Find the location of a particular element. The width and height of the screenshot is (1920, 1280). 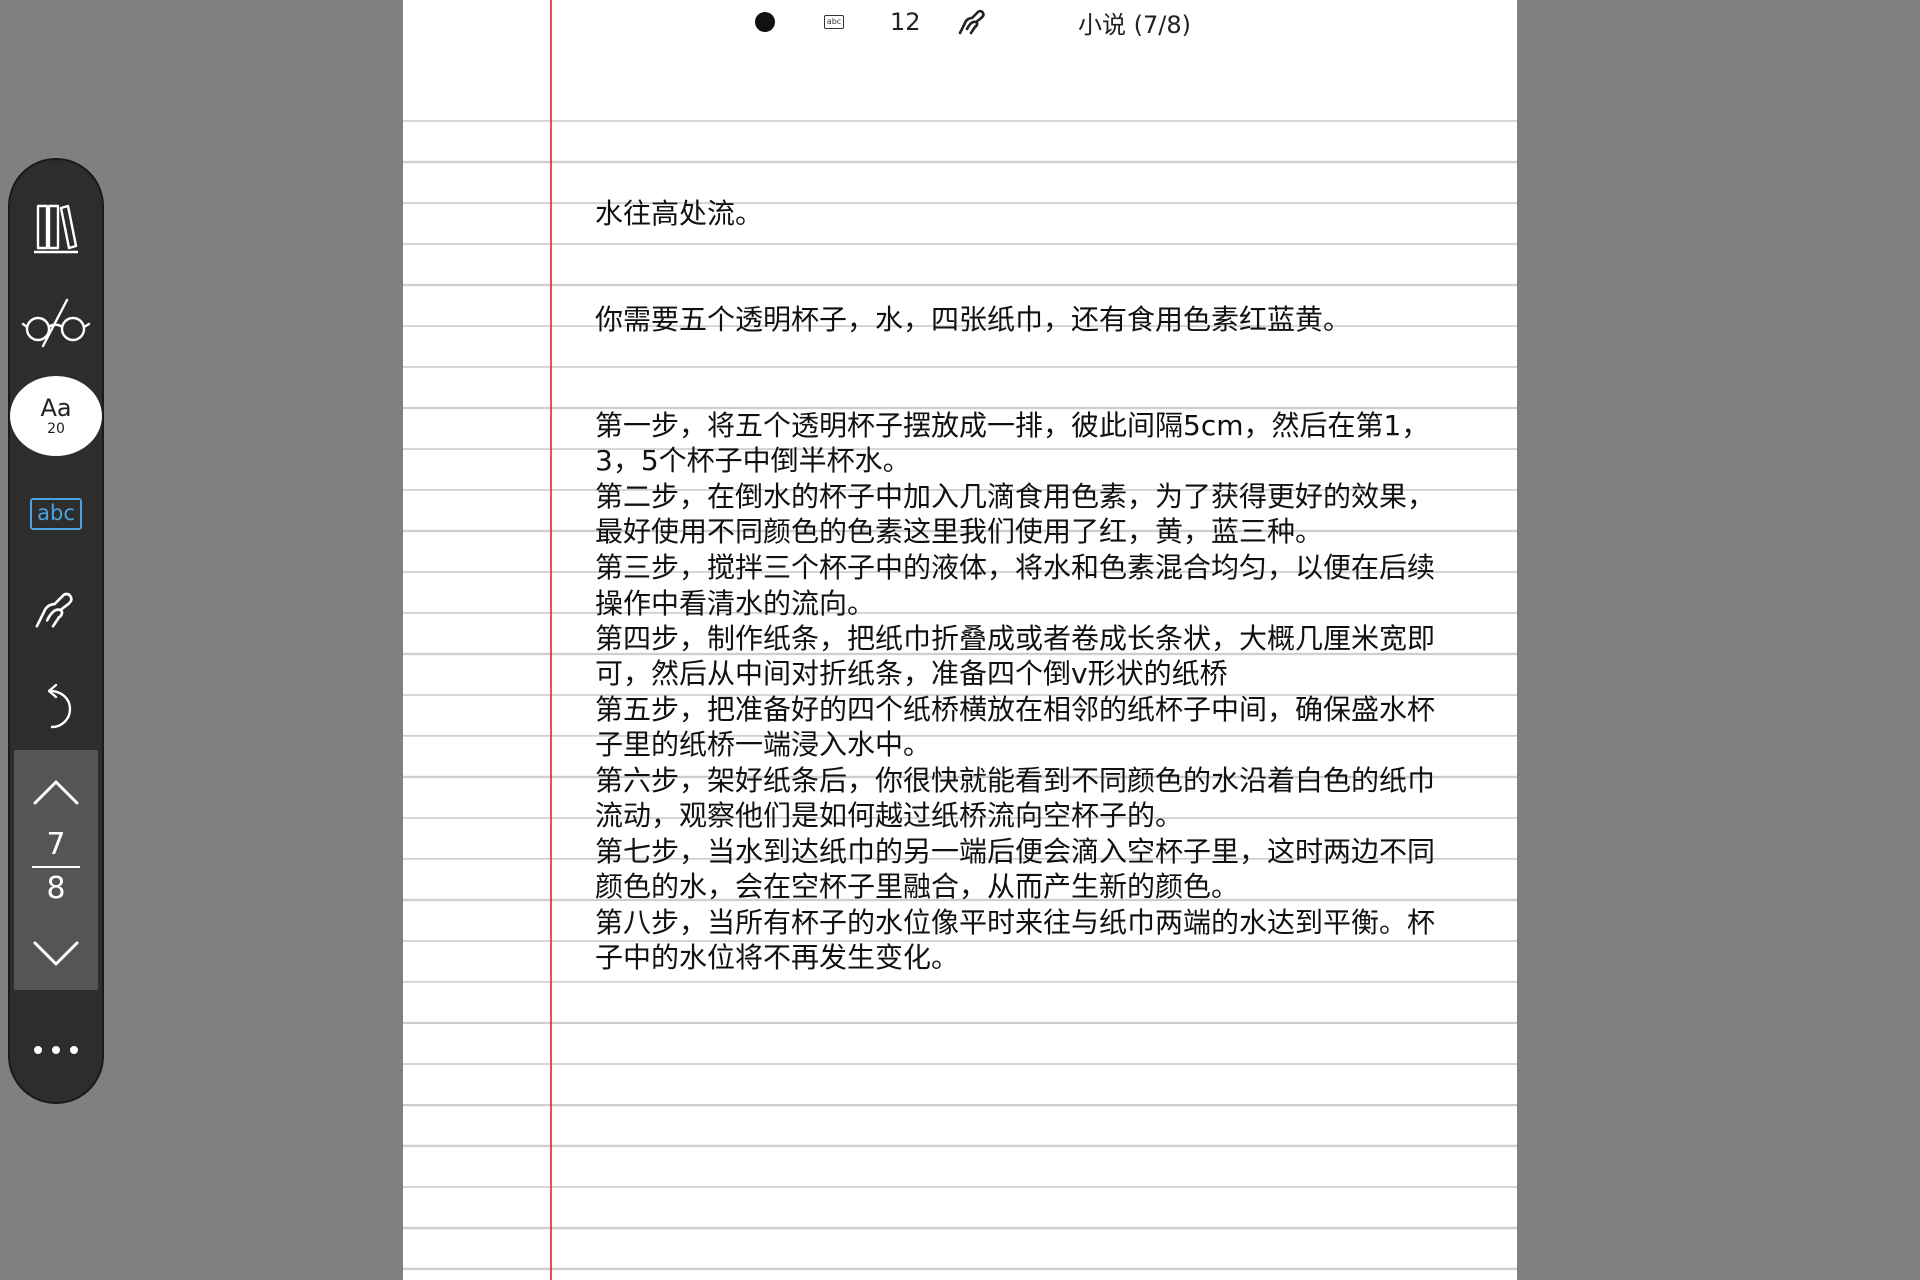

text-line: 第八步，当所有杯子的水位像平时来往与纸巾两端的水达到平衡。杯 is located at coordinates (1015, 922).